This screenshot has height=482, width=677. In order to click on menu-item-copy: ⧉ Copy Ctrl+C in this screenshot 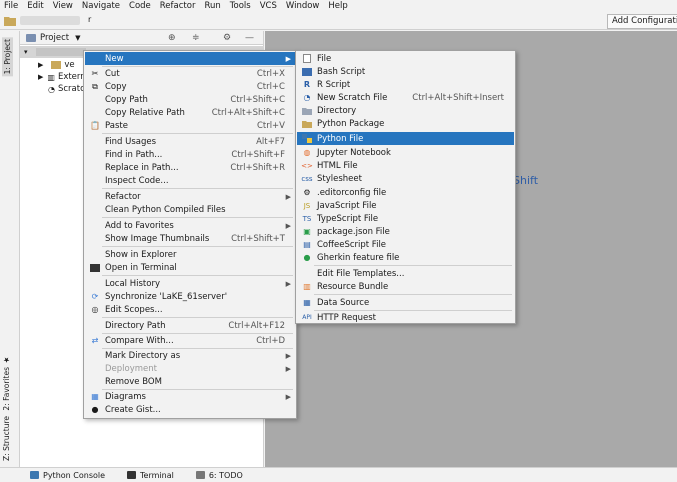, I will do `click(190, 86)`.